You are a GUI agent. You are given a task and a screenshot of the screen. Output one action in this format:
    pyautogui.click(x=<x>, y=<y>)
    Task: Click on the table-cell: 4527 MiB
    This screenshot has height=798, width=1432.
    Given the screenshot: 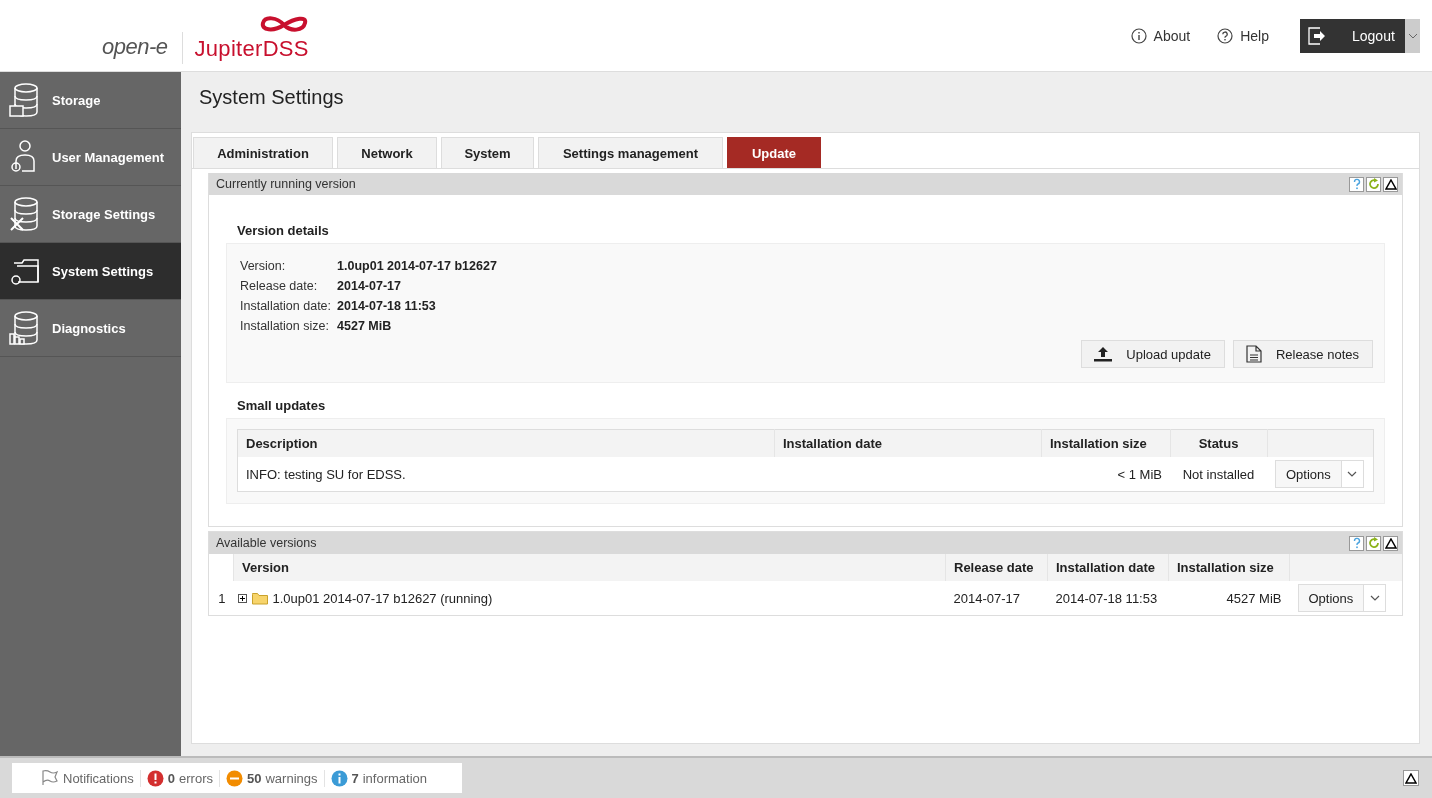 What is the action you would take?
    pyautogui.click(x=1229, y=598)
    